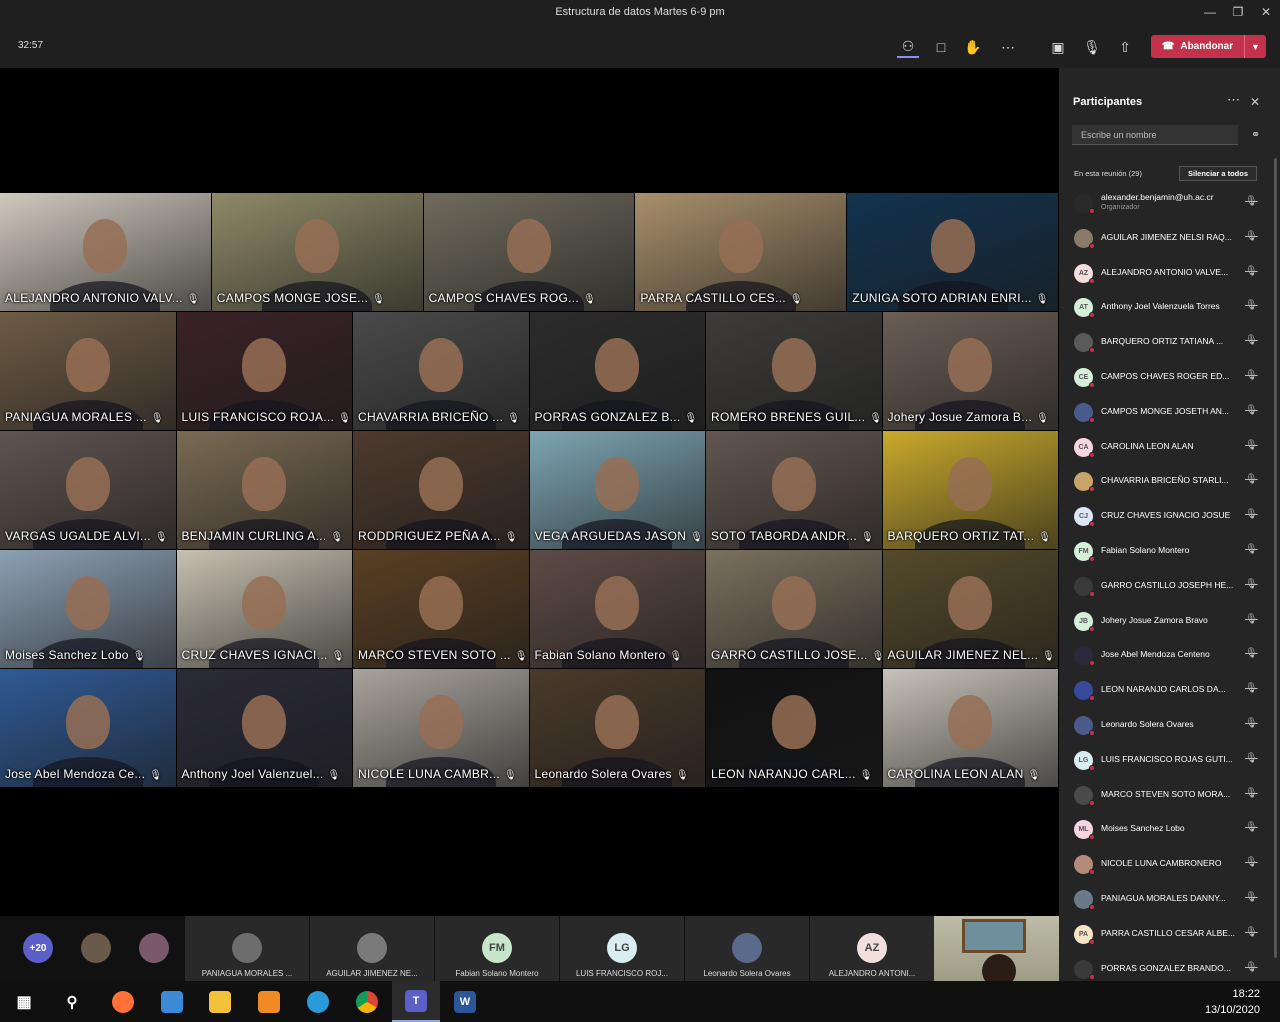 The image size is (1280, 1022). Describe the element at coordinates (441, 371) in the screenshot. I see `participant-video-tile: CHAVARRIA BRICEÑO ... 🎙︎` at that location.